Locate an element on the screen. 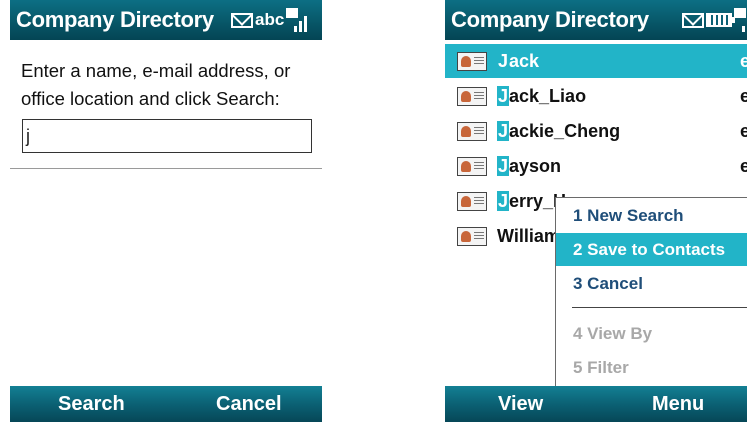 The width and height of the screenshot is (747, 422). name-remainder: ayson is located at coordinates (535, 166).